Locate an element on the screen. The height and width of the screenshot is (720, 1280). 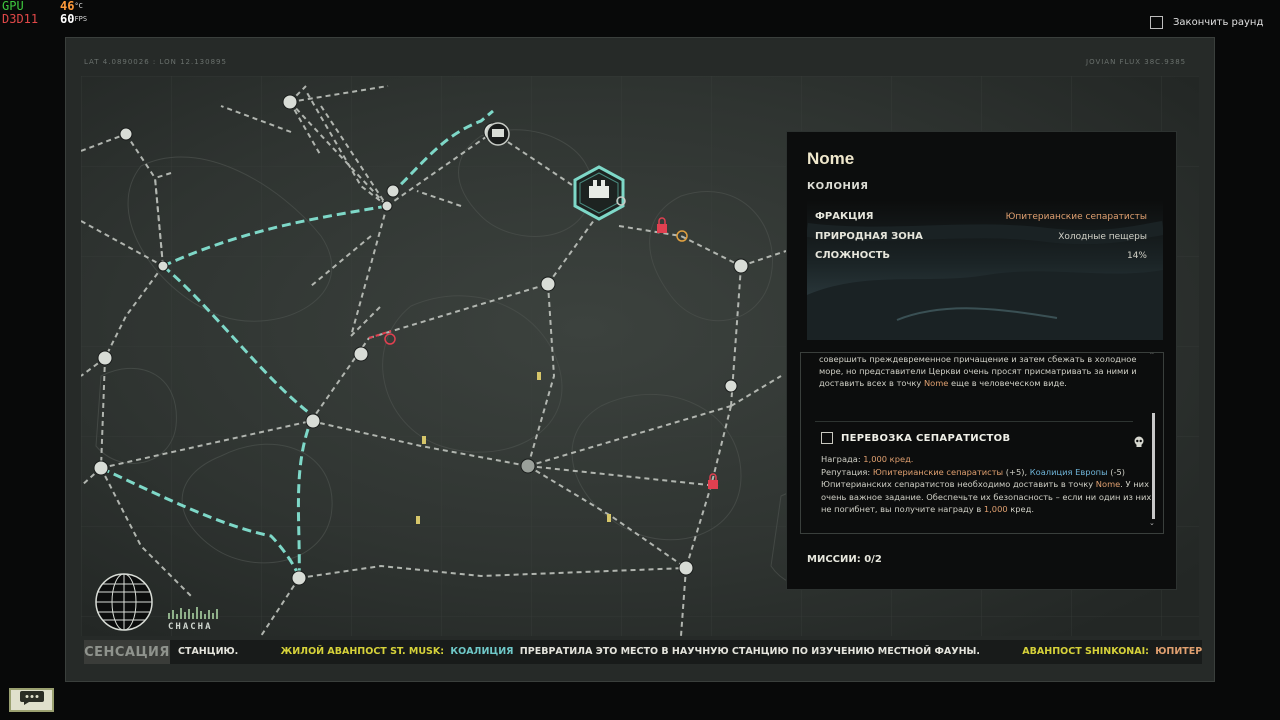
ticker-faction: КОАЛИЦИЯ is located at coordinates (482, 651).